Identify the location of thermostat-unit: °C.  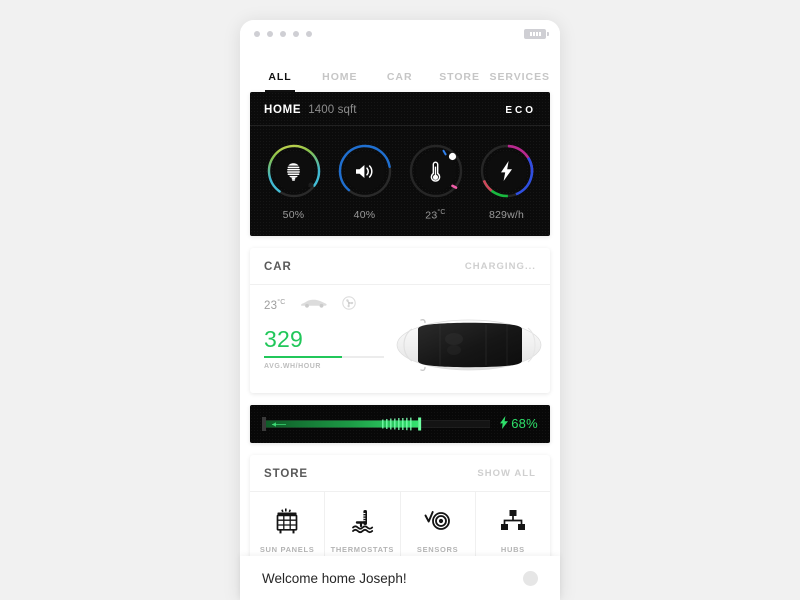
(441, 212).